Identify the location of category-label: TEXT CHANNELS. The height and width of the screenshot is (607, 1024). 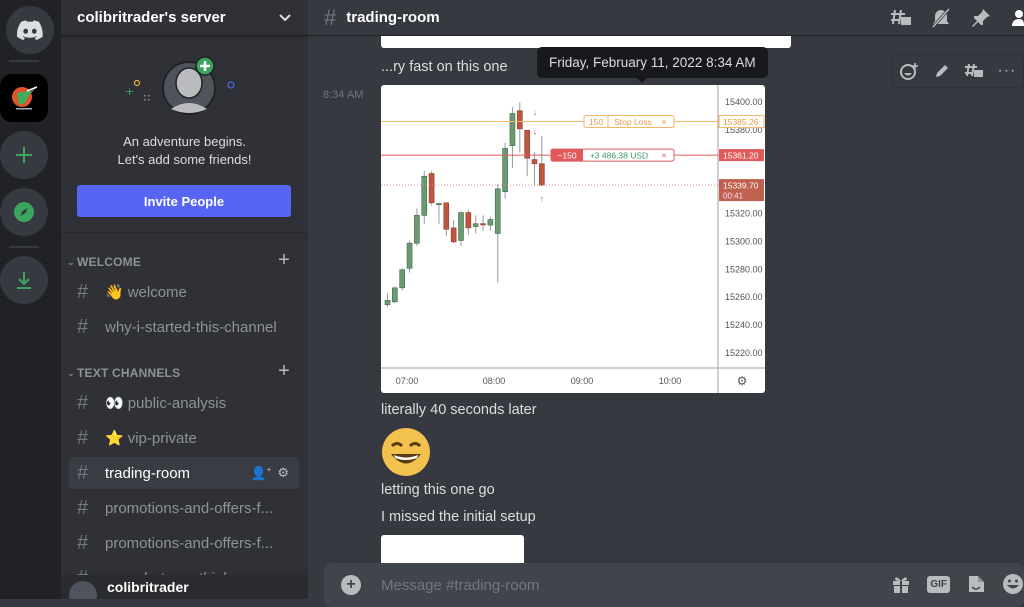
(129, 373).